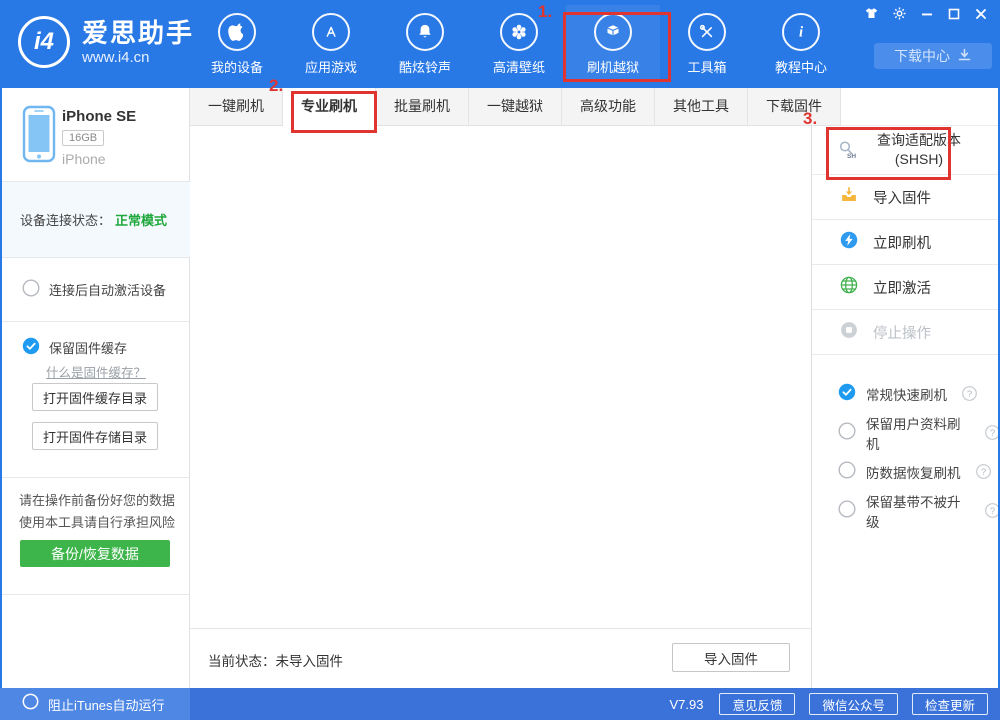 Image resolution: width=1000 pixels, height=720 pixels. I want to click on download-icon, so click(964, 56).